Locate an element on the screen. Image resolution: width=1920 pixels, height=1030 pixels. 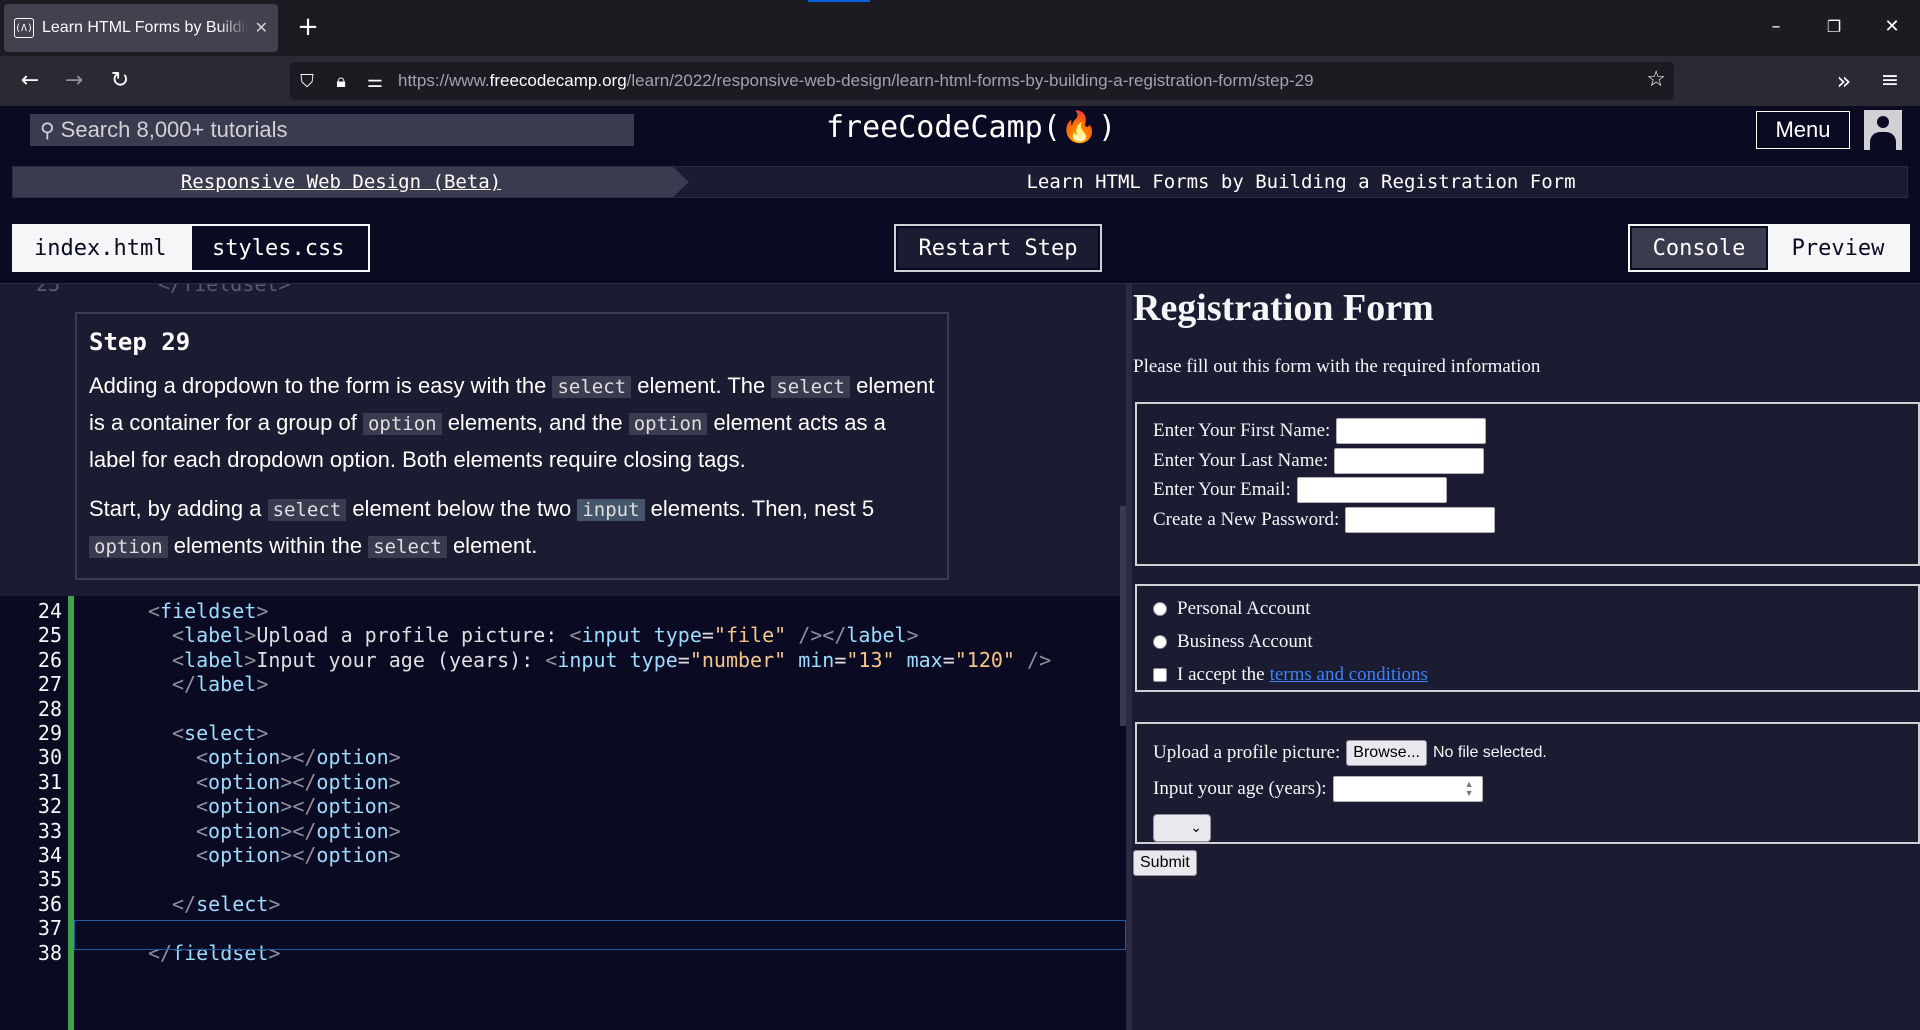
business-account-row: Business Account is located at coordinates (1233, 642).